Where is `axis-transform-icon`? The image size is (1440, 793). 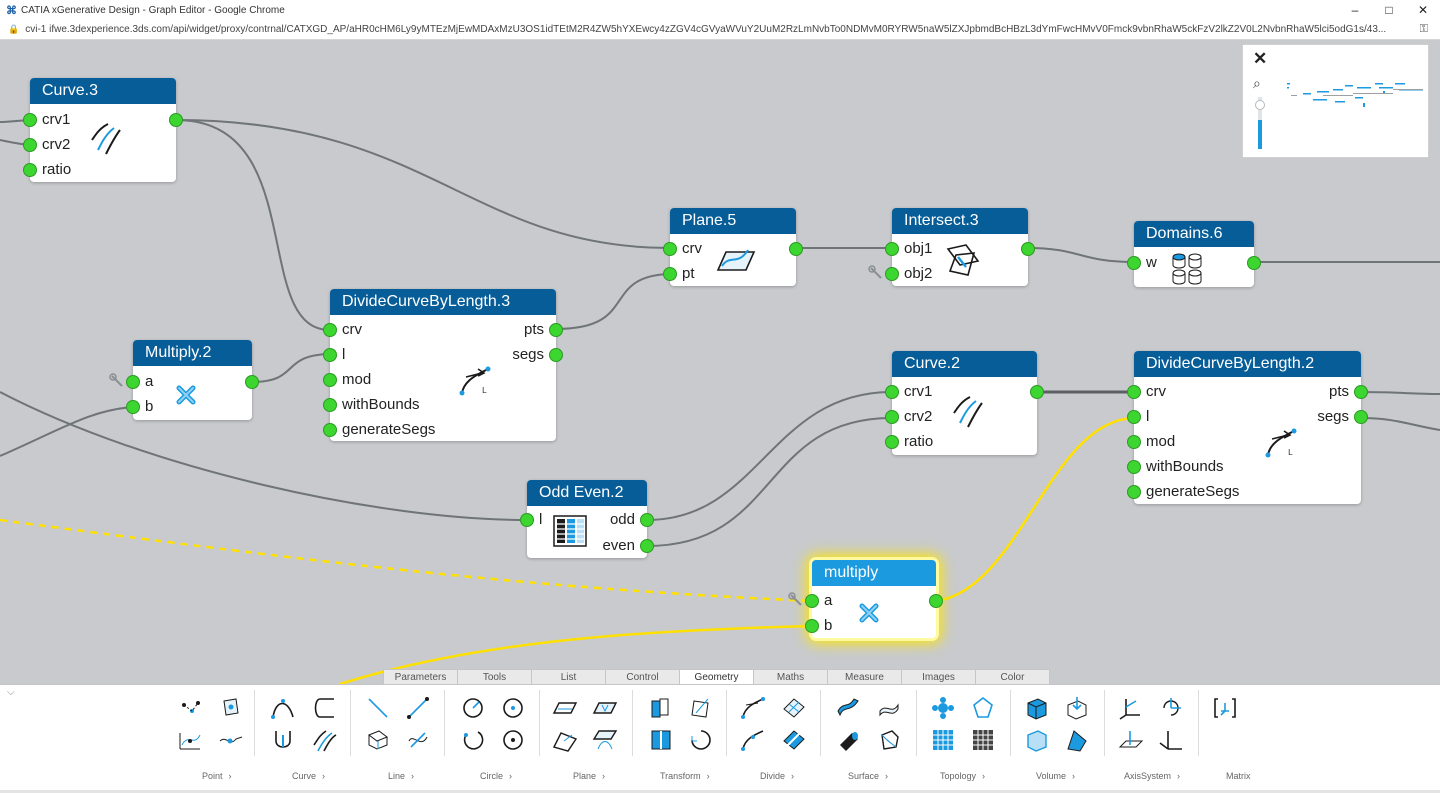 axis-transform-icon is located at coordinates (1171, 740).